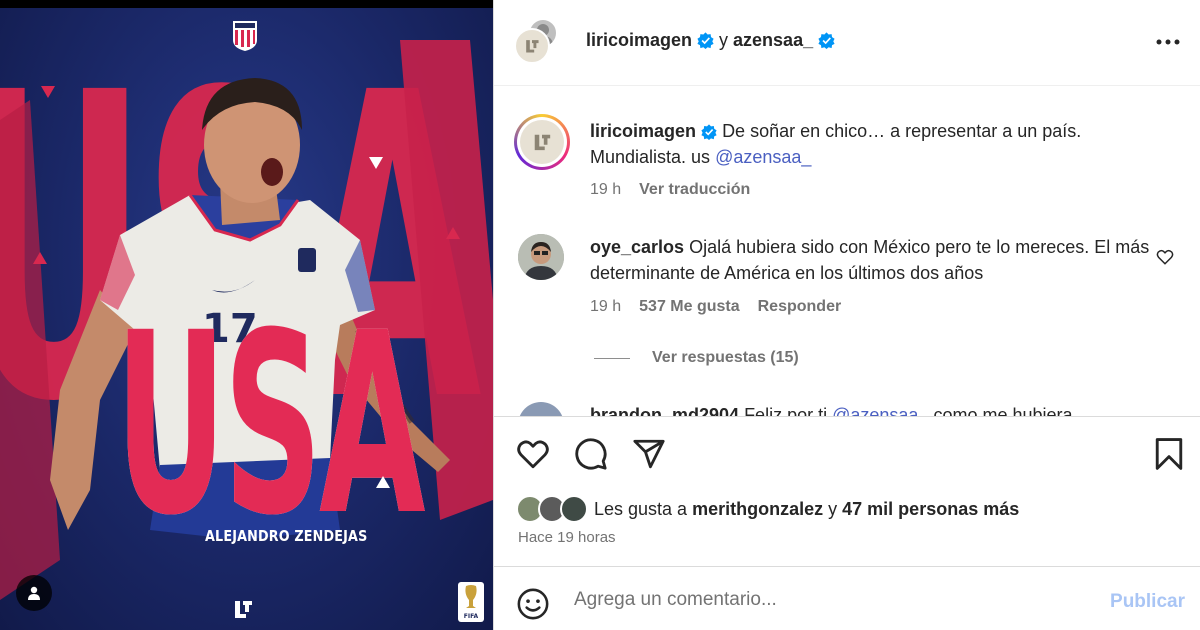 This screenshot has height=630, width=1200. I want to click on poster-front-word: USA, so click(270, 424).